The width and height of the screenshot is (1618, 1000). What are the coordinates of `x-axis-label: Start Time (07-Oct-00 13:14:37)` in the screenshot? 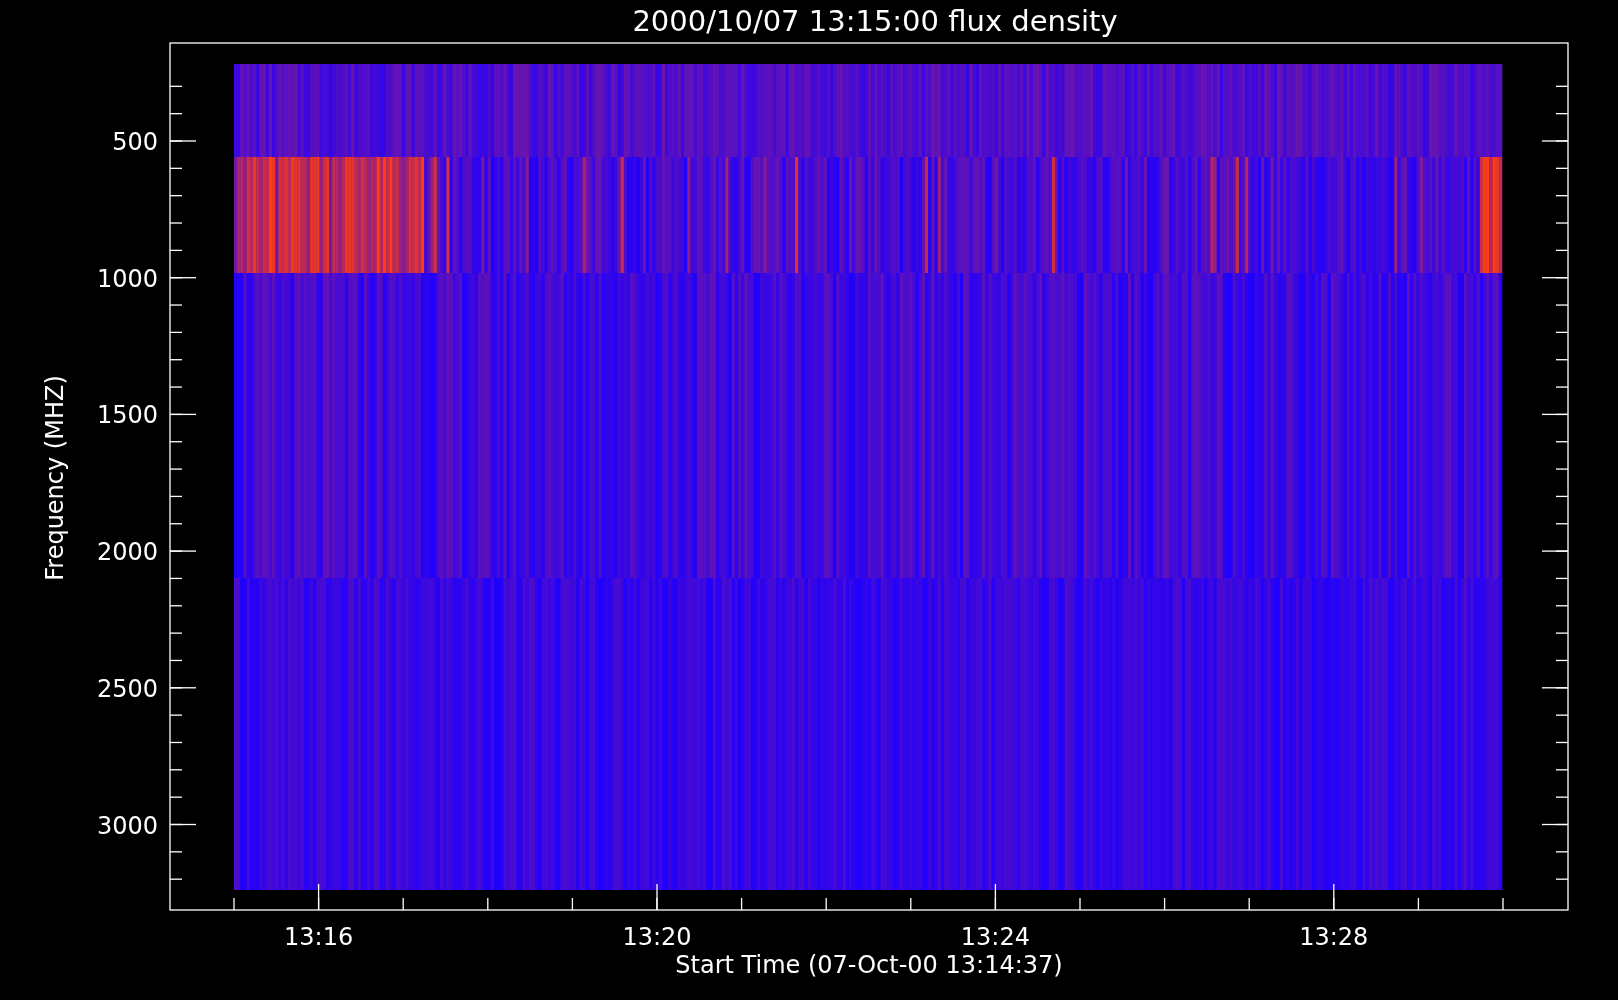 It's located at (869, 965).